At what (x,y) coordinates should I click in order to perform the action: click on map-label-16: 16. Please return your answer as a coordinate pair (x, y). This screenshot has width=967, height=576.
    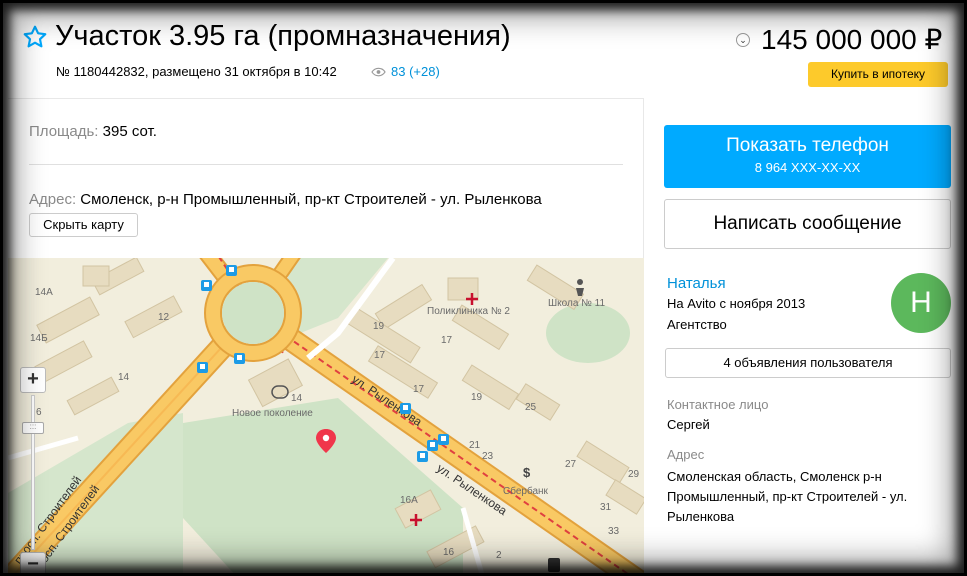
    Looking at the image, I should click on (449, 552).